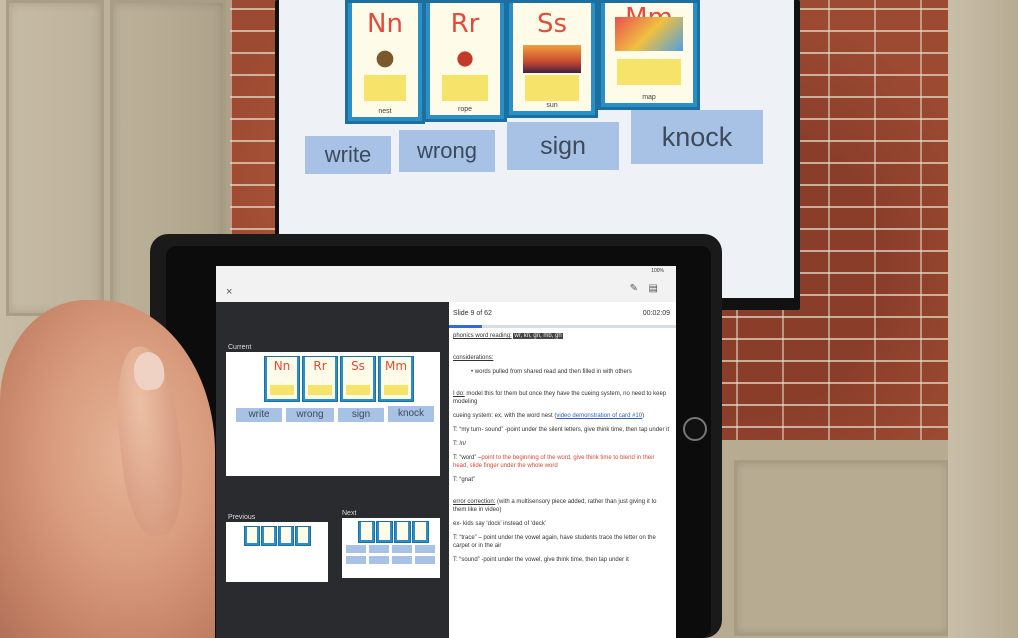 Image resolution: width=1018 pixels, height=638 pixels. What do you see at coordinates (348, 155) in the screenshot?
I see `tv-word-write: write` at bounding box center [348, 155].